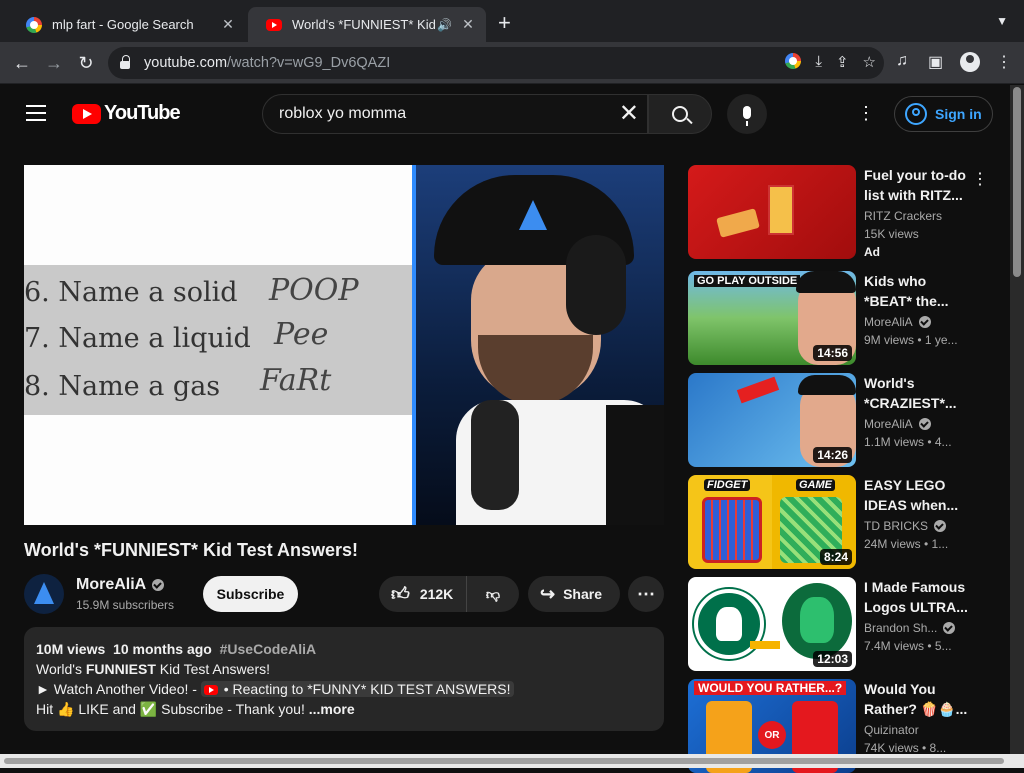 The height and width of the screenshot is (773, 1024). I want to click on voice-search-button, so click(747, 114).